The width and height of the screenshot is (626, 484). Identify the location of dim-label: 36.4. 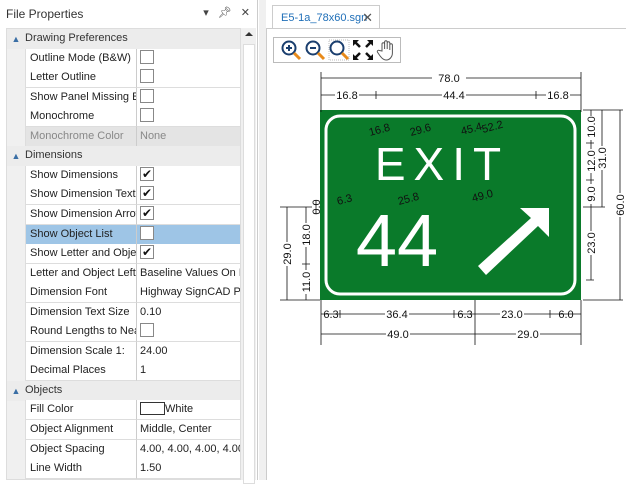
(396, 315).